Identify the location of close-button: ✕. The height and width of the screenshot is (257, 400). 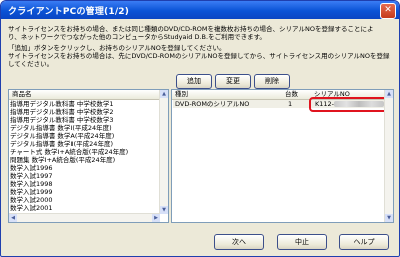
(388, 11).